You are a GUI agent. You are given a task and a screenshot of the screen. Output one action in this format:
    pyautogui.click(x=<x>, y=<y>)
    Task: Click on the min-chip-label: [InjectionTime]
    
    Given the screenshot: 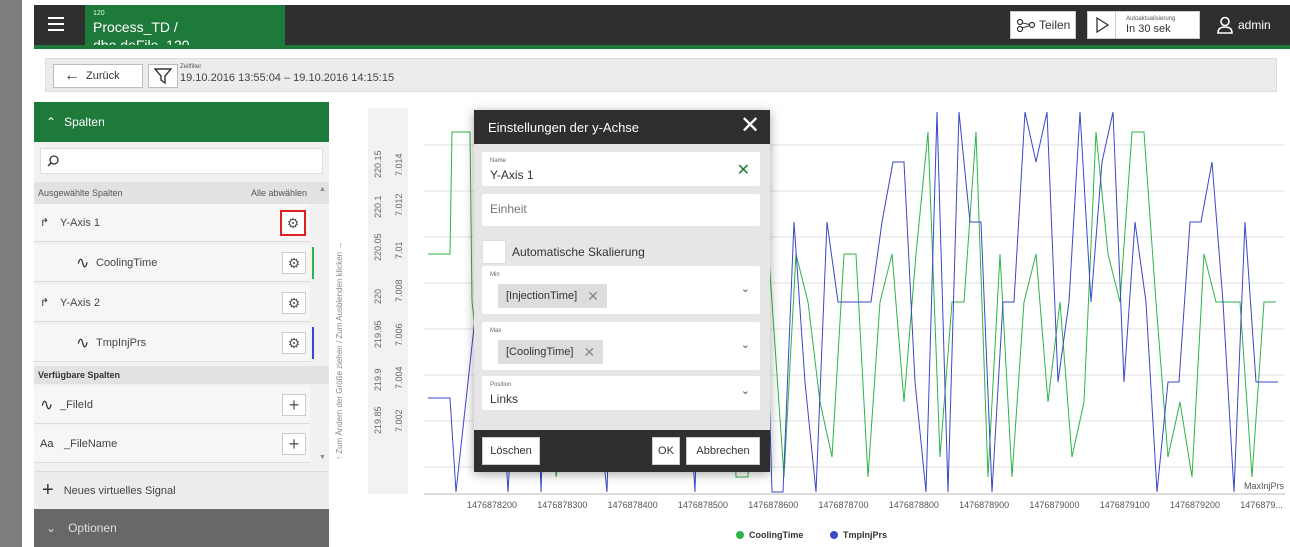 What is the action you would take?
    pyautogui.click(x=542, y=296)
    